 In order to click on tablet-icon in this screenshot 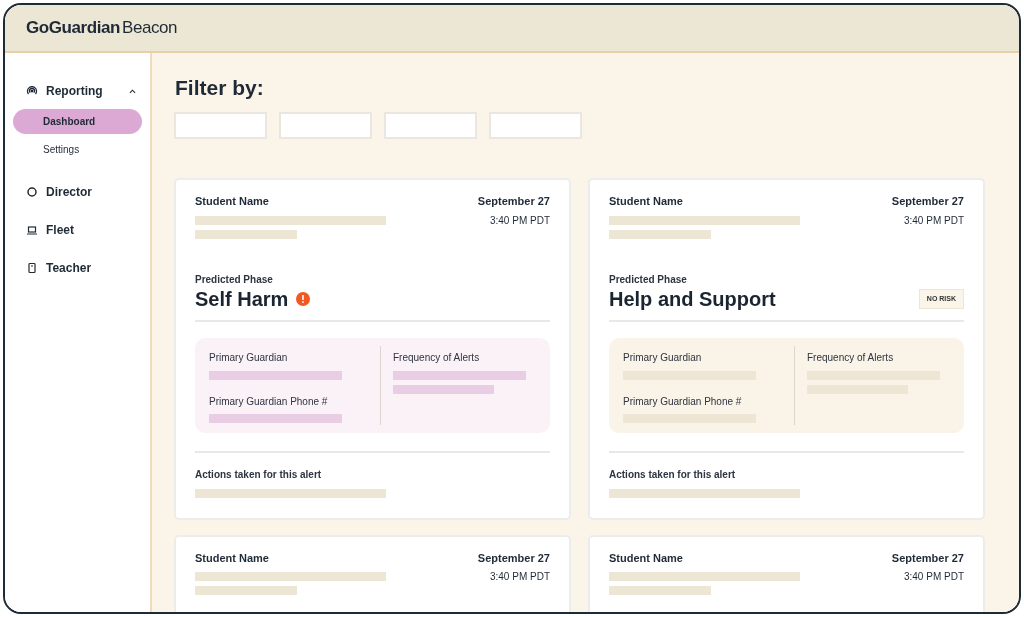, I will do `click(32, 268)`.